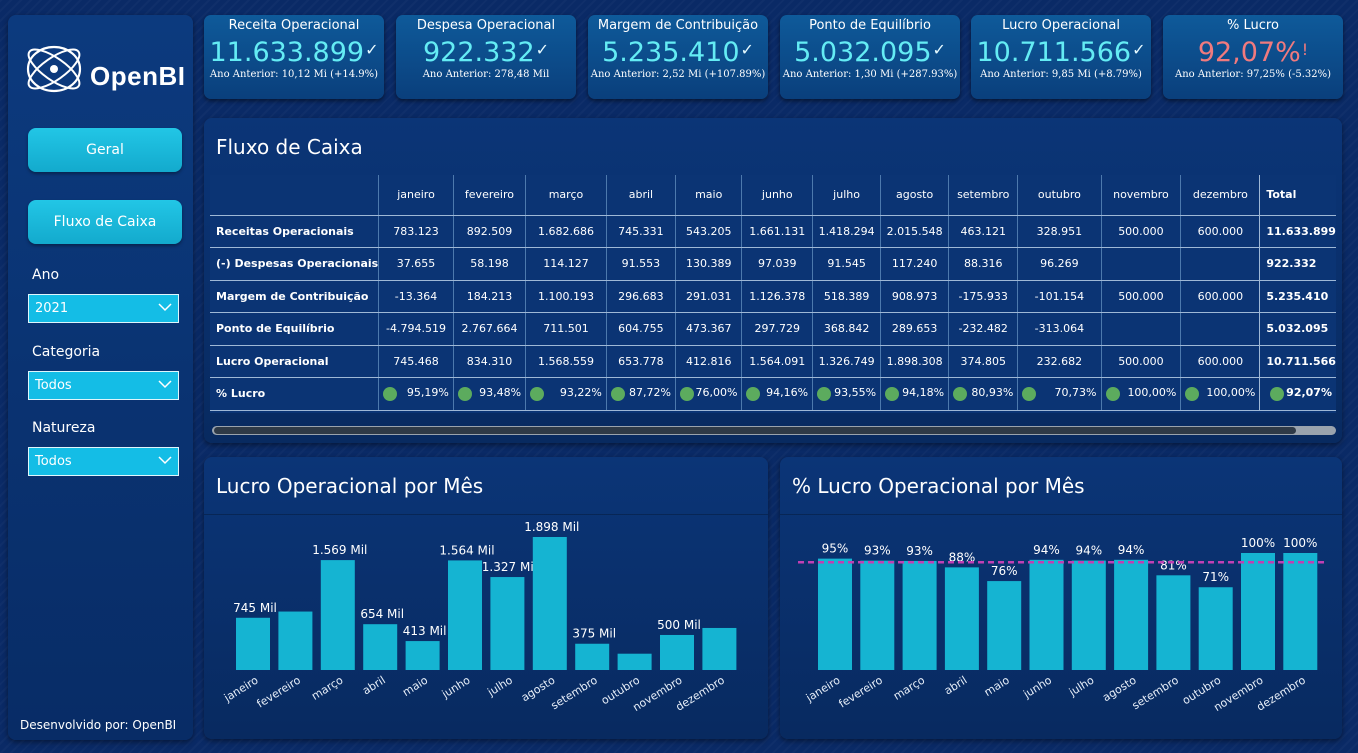  What do you see at coordinates (294, 296) in the screenshot?
I see `row-label: Margem de Contribuição` at bounding box center [294, 296].